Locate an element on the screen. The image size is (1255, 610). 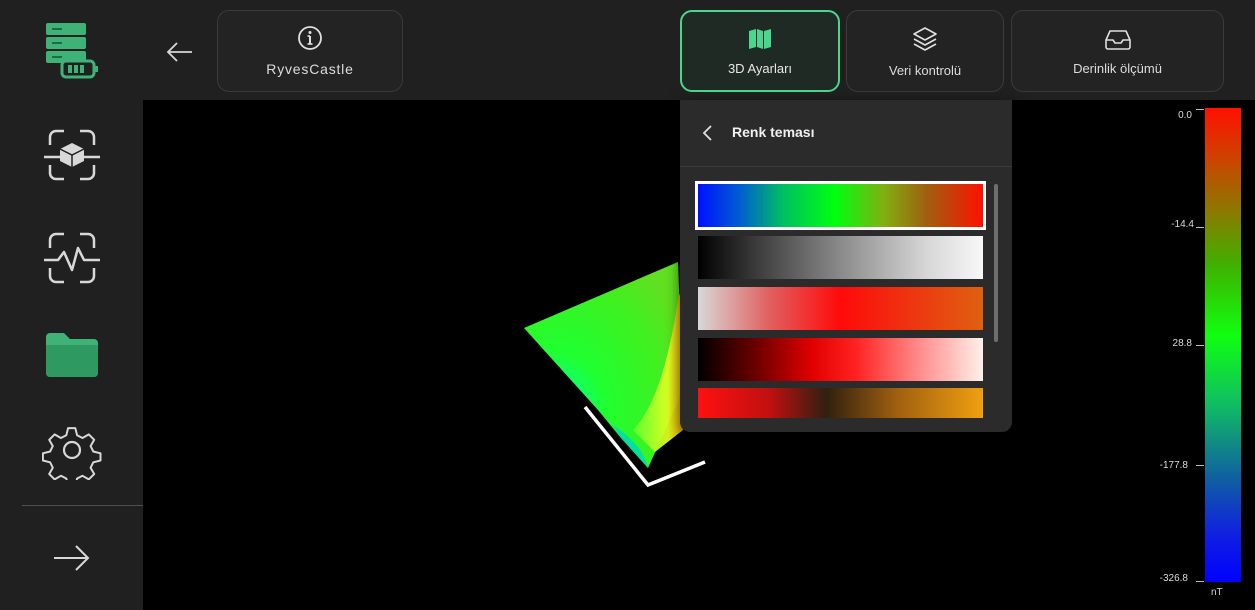
scan-3d-icon is located at coordinates (71, 155).